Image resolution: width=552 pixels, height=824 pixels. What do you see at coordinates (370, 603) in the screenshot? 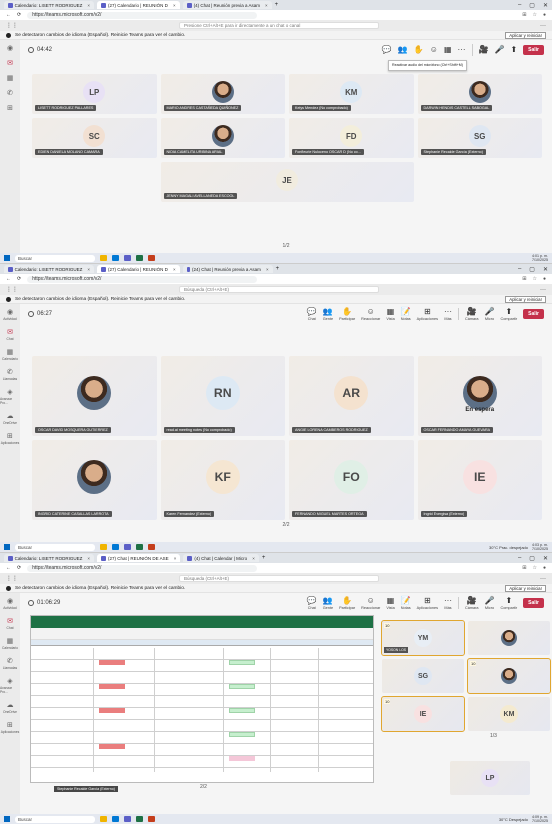
I see `meeting-control-button: ☺ Reaccionar` at bounding box center [370, 603].